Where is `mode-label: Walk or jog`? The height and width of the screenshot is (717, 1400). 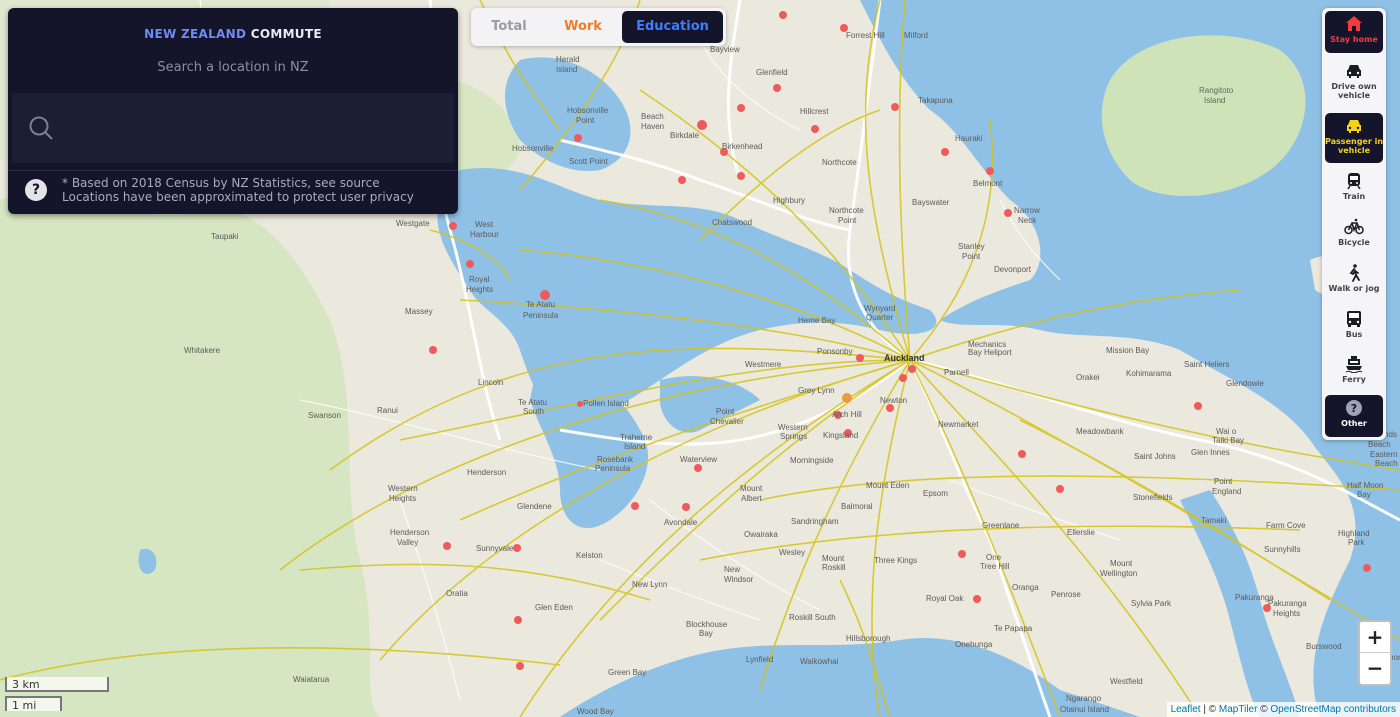 mode-label: Walk or jog is located at coordinates (1354, 288).